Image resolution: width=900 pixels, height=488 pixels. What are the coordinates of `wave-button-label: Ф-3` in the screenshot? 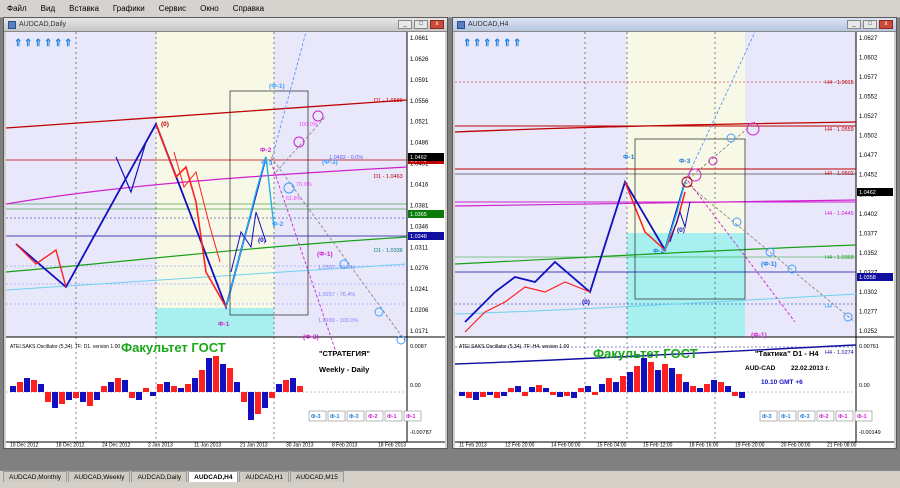 It's located at (767, 417).